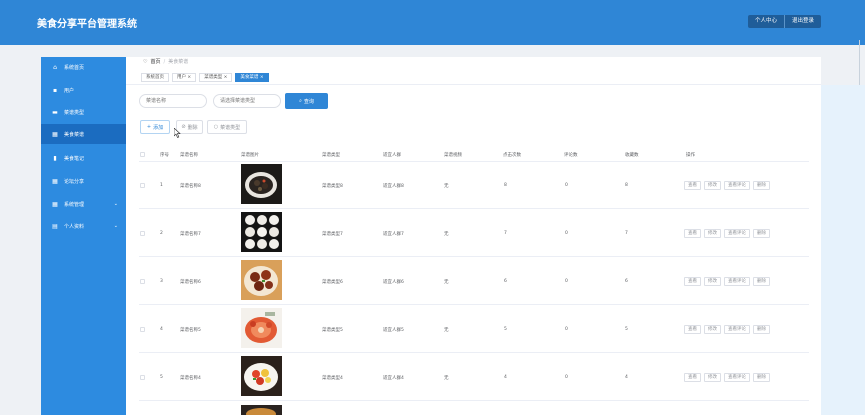  What do you see at coordinates (184, 77) in the screenshot?
I see `tab-users: 用户 ×` at bounding box center [184, 77].